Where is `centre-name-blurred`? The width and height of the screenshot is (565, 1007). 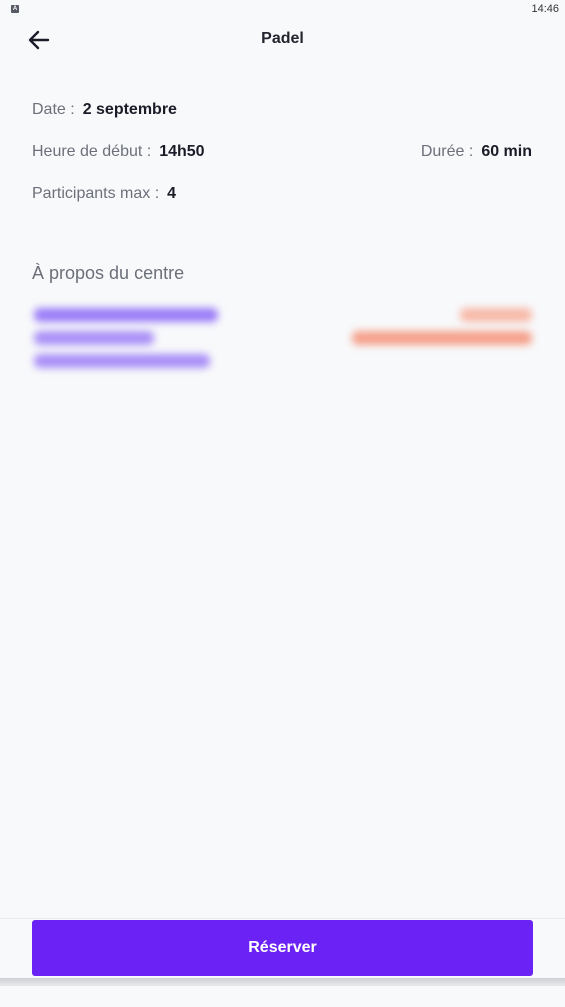
centre-name-blurred is located at coordinates (126, 315).